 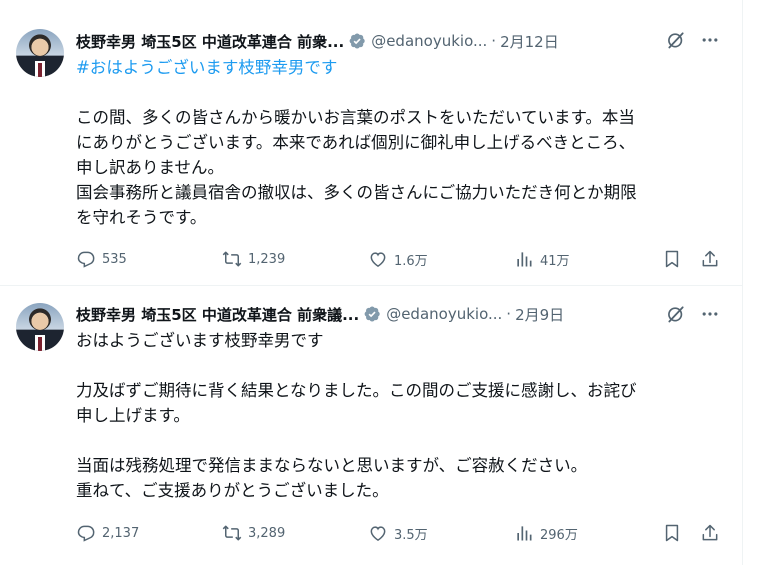 I want to click on like-count: 3.5万, so click(x=411, y=535).